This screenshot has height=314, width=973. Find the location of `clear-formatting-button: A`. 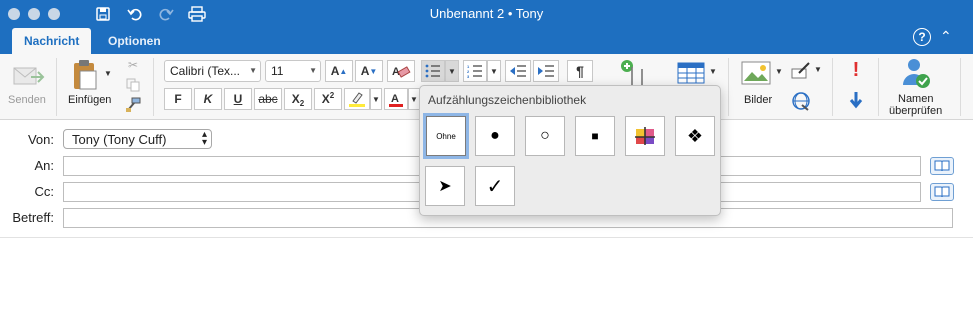

clear-formatting-button: A is located at coordinates (401, 71).